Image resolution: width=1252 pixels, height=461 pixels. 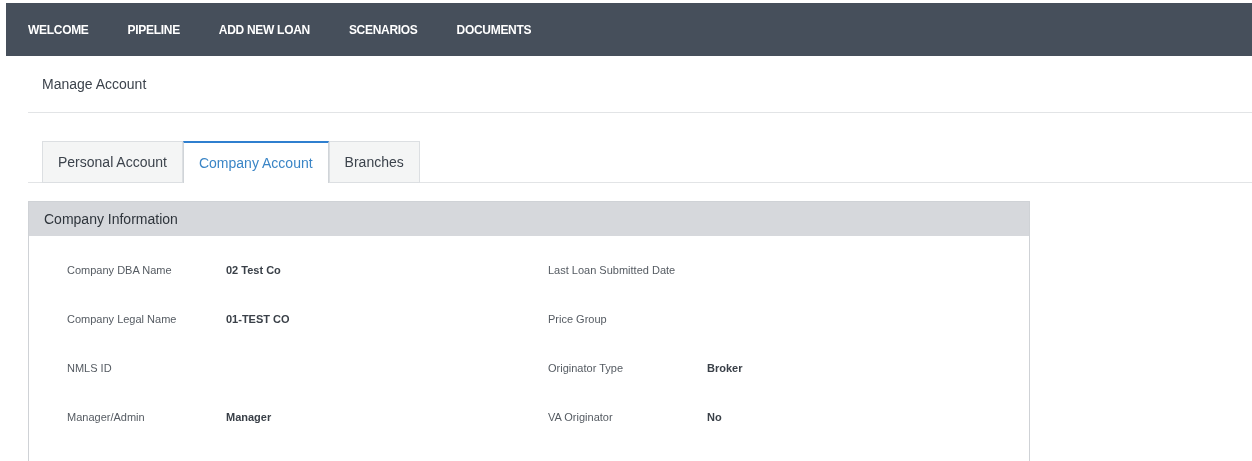 I want to click on tab: Company Account, so click(x=255, y=162).